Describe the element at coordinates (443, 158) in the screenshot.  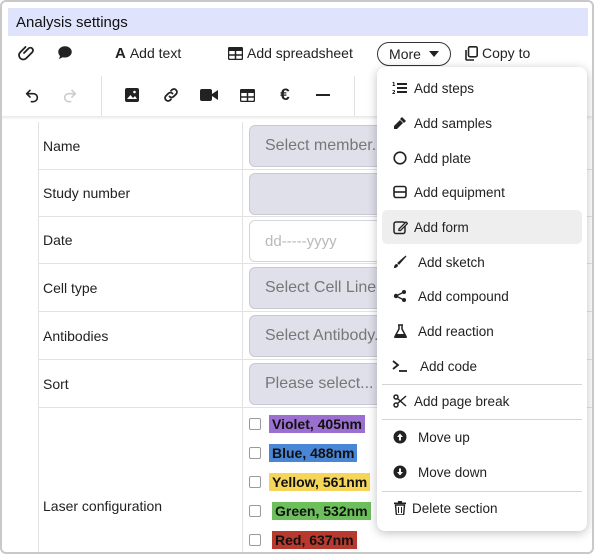
I see `menu-item-label: Add plate` at that location.